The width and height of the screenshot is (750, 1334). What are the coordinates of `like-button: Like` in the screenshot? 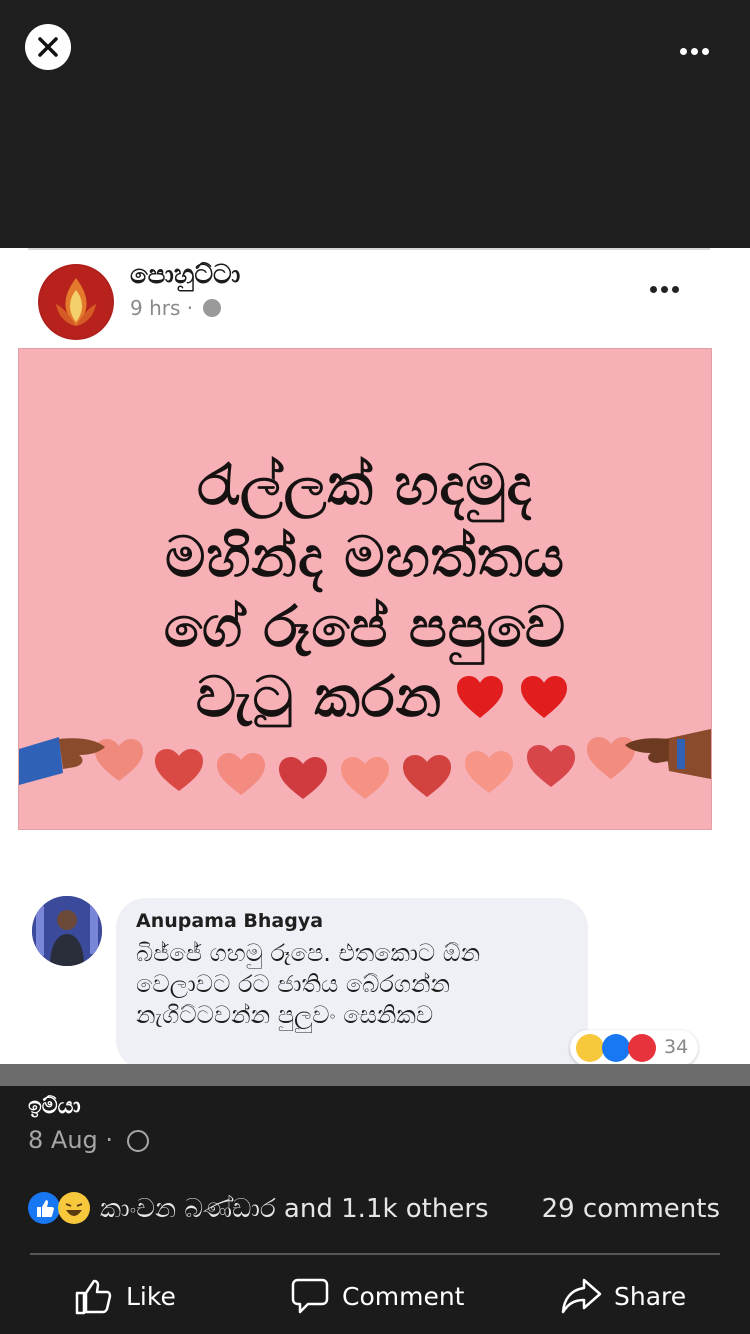 It's located at (129, 1296).